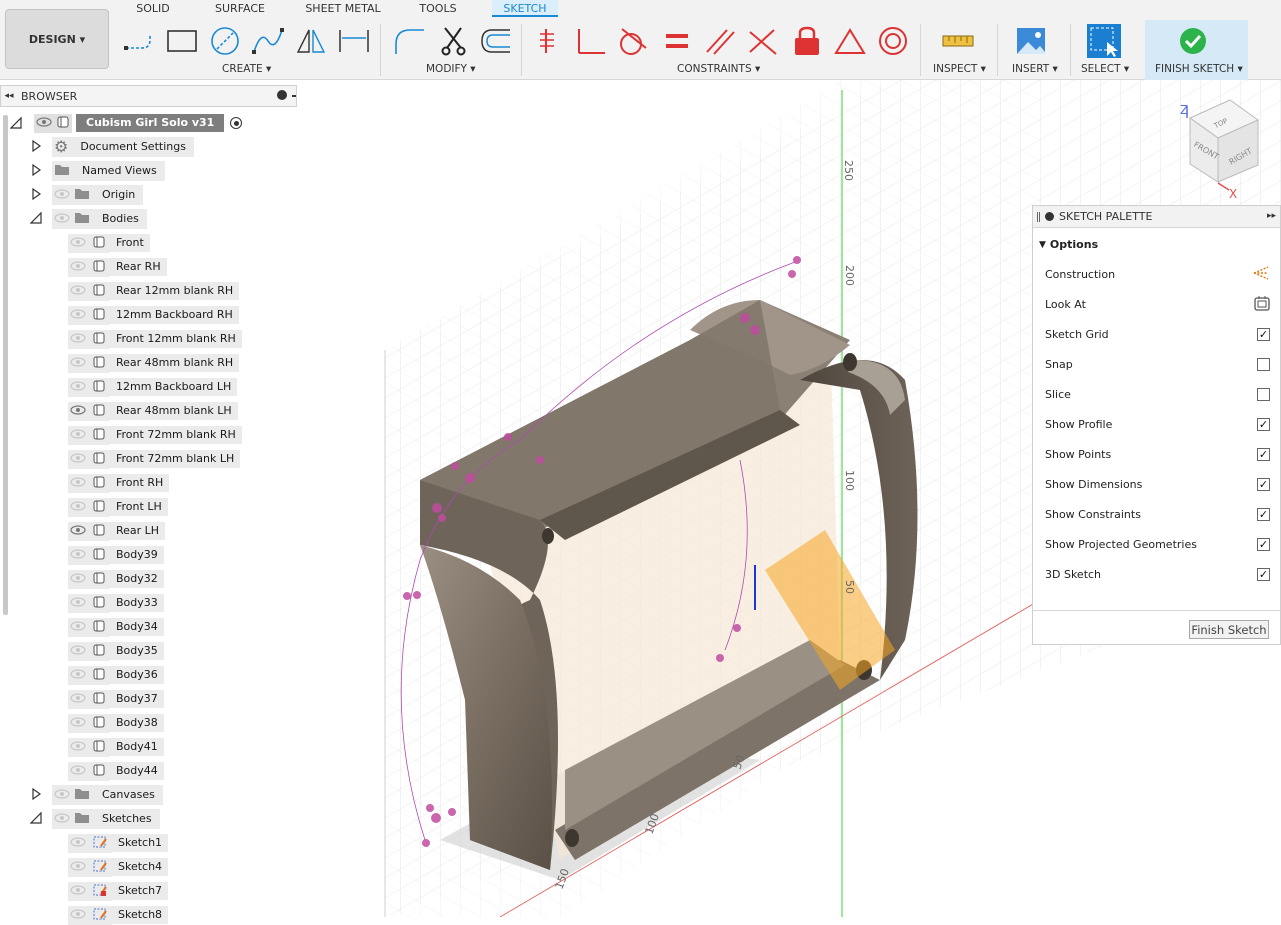 Image resolution: width=1281 pixels, height=925 pixels. Describe the element at coordinates (116, 555) in the screenshot. I see `body-item: Body39` at that location.